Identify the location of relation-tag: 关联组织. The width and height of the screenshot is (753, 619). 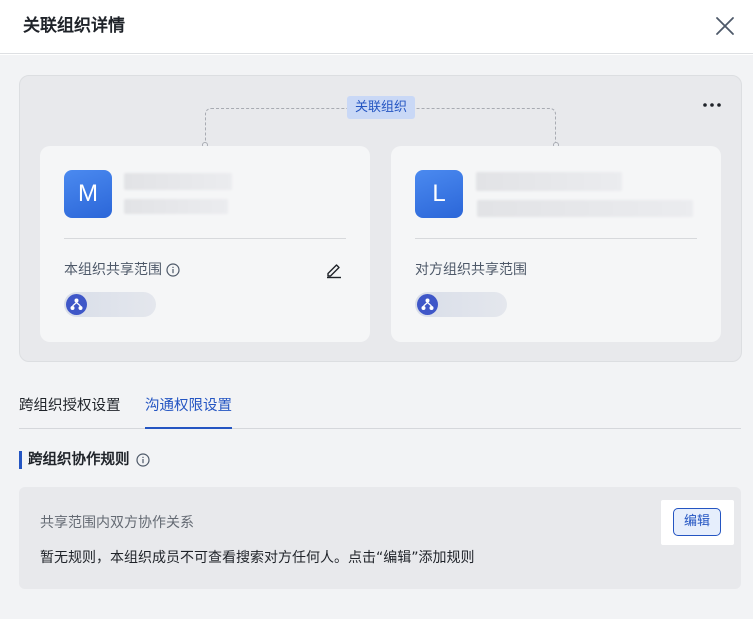
(381, 107).